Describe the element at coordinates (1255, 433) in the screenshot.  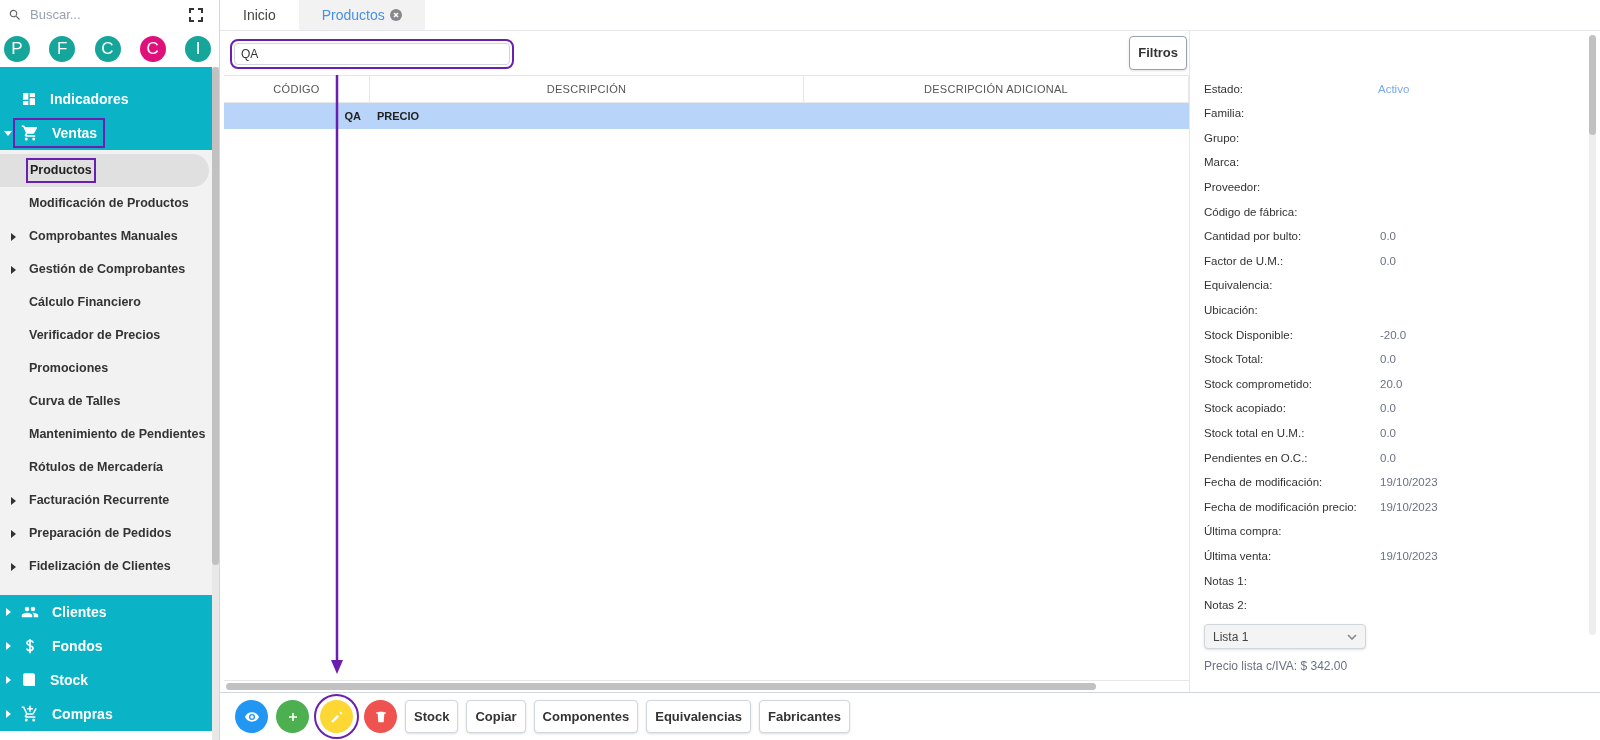
I see `field-label: Stock total en U.M.:` at that location.